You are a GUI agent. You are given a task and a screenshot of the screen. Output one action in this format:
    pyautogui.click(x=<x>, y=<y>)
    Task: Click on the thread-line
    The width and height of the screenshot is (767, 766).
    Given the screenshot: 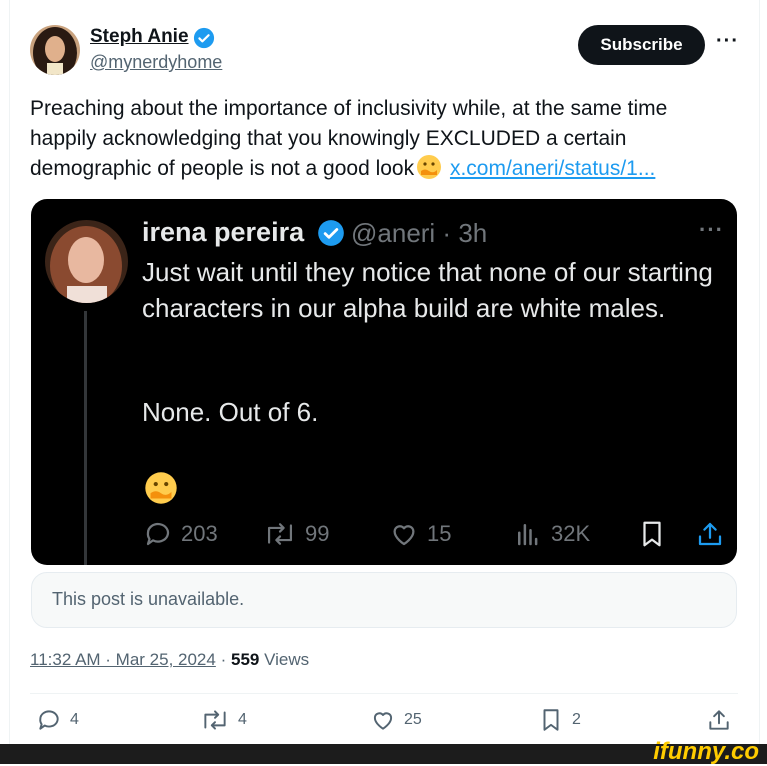 What is the action you would take?
    pyautogui.click(x=85, y=438)
    